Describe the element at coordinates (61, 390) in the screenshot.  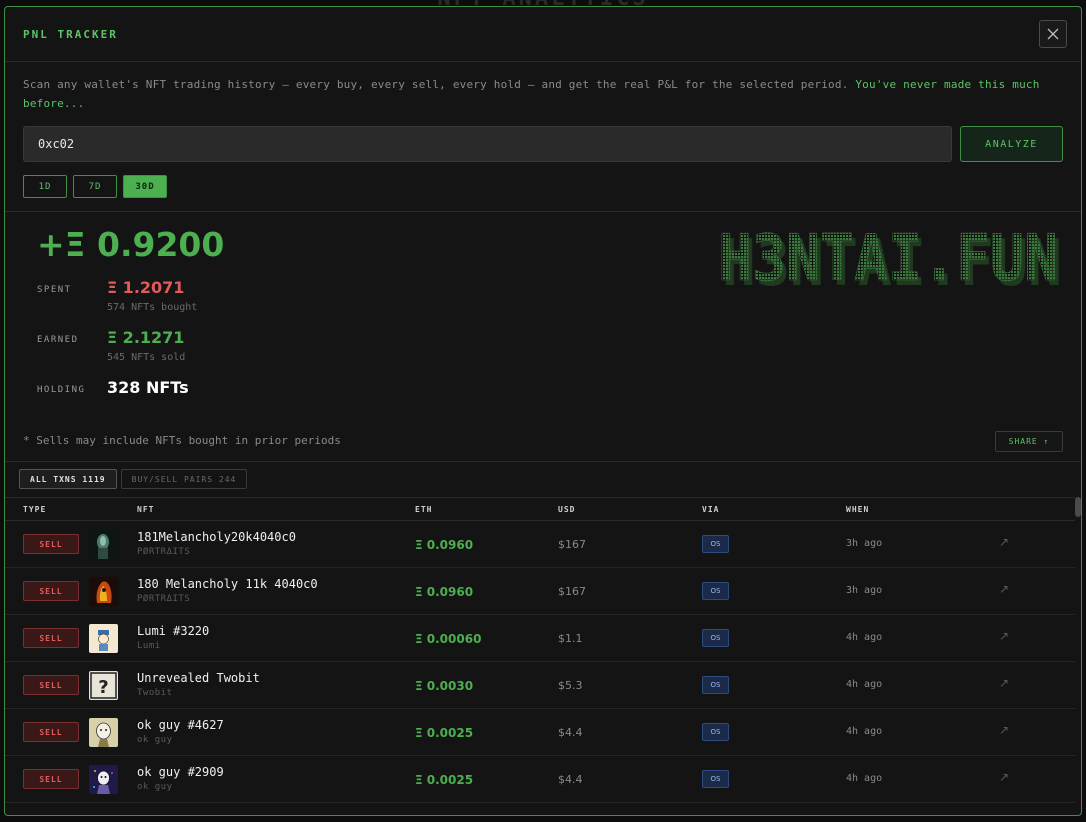
I see `holding-label: HOLDING` at that location.